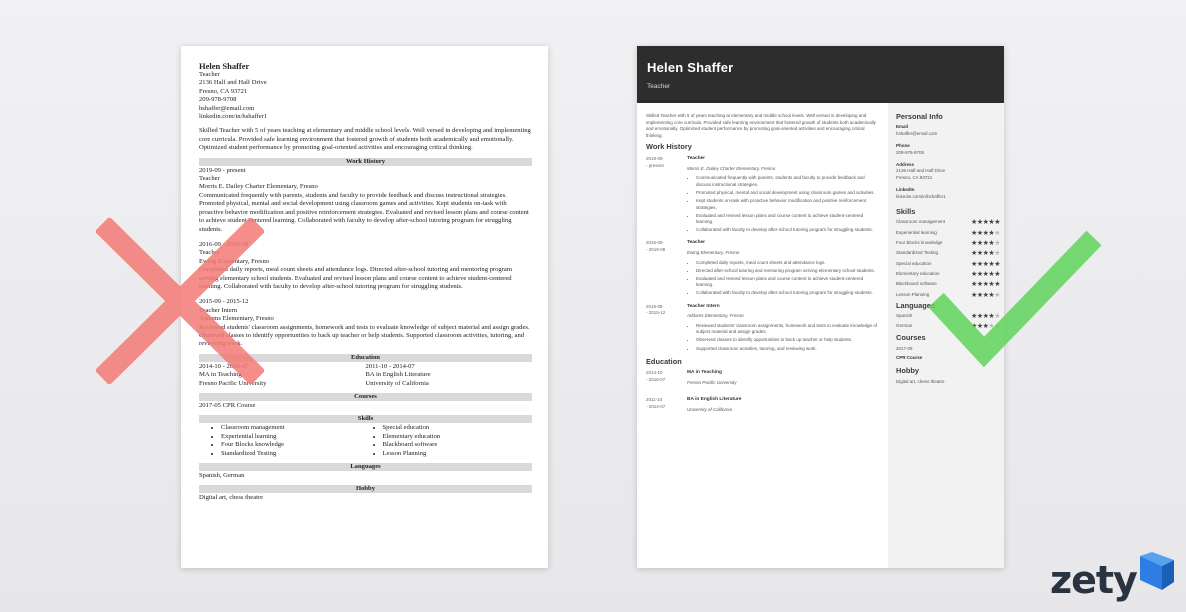 Image resolution: width=1186 pixels, height=612 pixels. I want to click on job-dates: 2019-09 - present, so click(222, 170).